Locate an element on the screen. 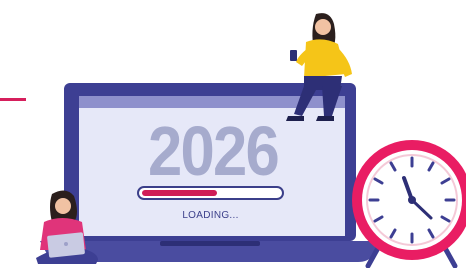 Image resolution: width=466 pixels, height=268 pixels. woman-with-laptop-icon is located at coordinates (67, 227).